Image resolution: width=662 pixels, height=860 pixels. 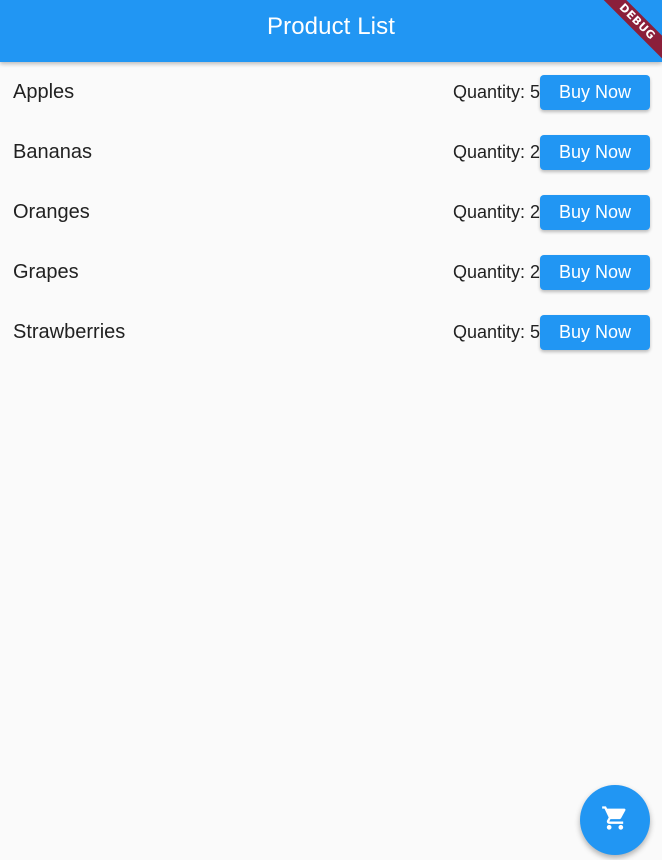 What do you see at coordinates (46, 271) in the screenshot?
I see `product-name: Grapes` at bounding box center [46, 271].